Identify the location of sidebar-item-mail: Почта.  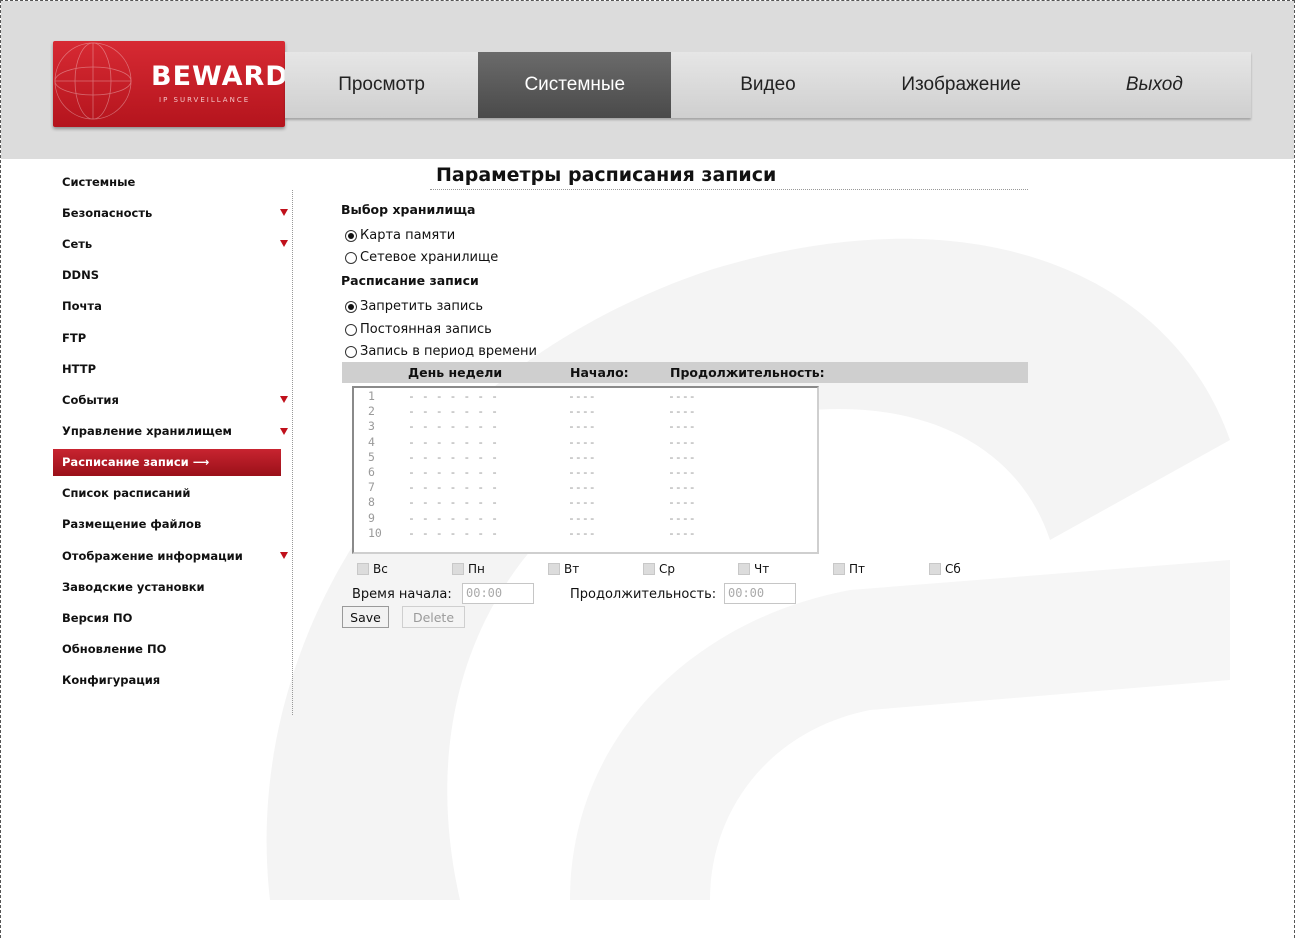
(169, 306).